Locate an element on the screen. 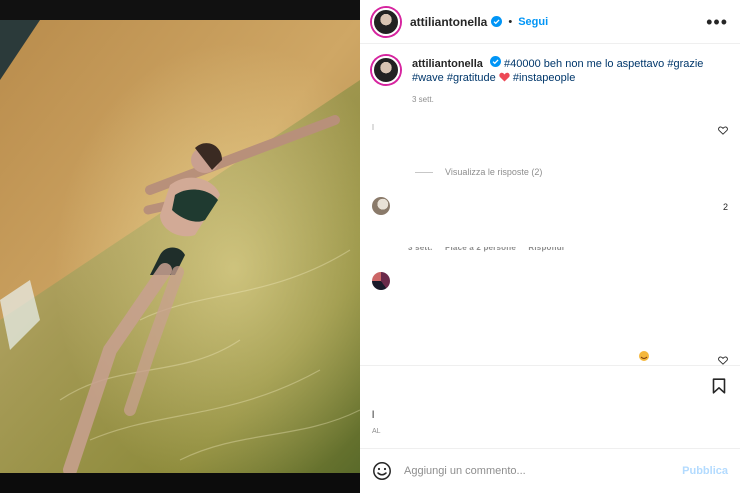 This screenshot has height=493, width=740. post-header: attiliantonella • Segui ••• is located at coordinates (550, 22).